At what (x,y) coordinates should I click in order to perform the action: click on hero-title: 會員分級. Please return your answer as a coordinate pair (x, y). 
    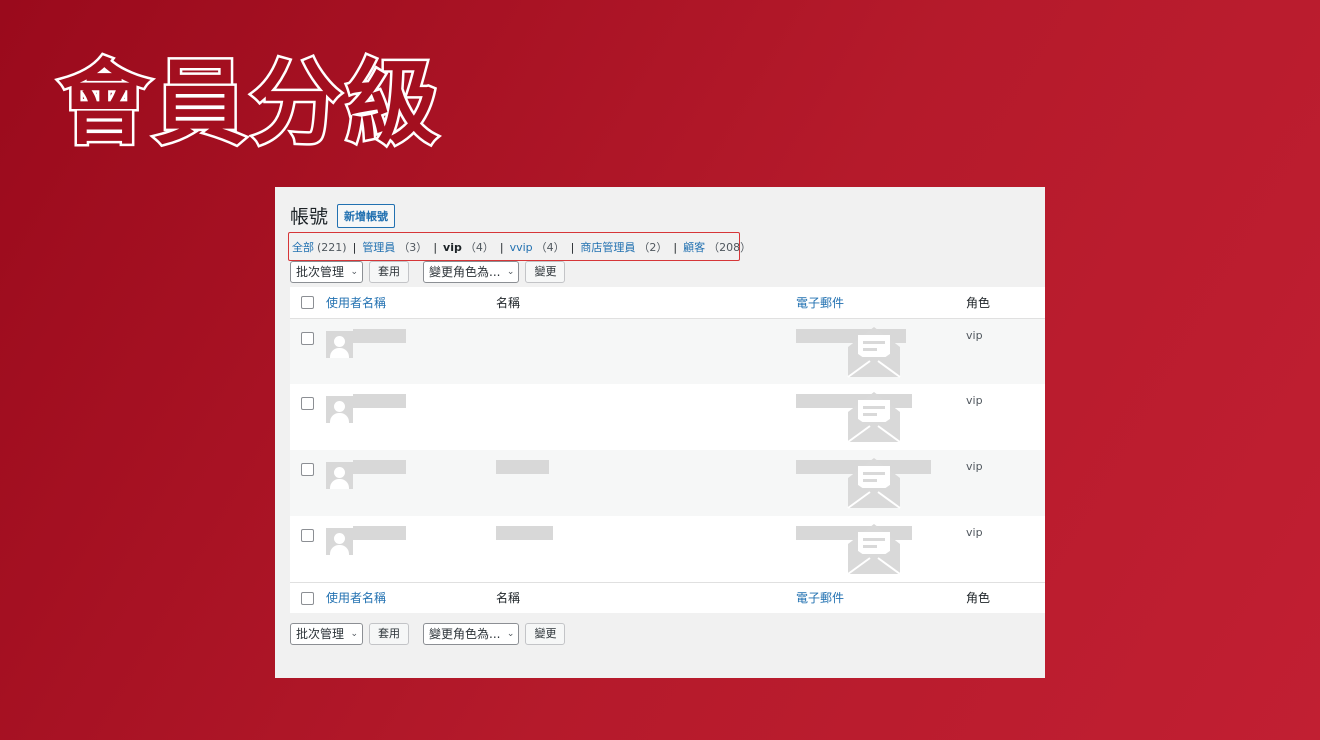
    Looking at the image, I should click on (249, 103).